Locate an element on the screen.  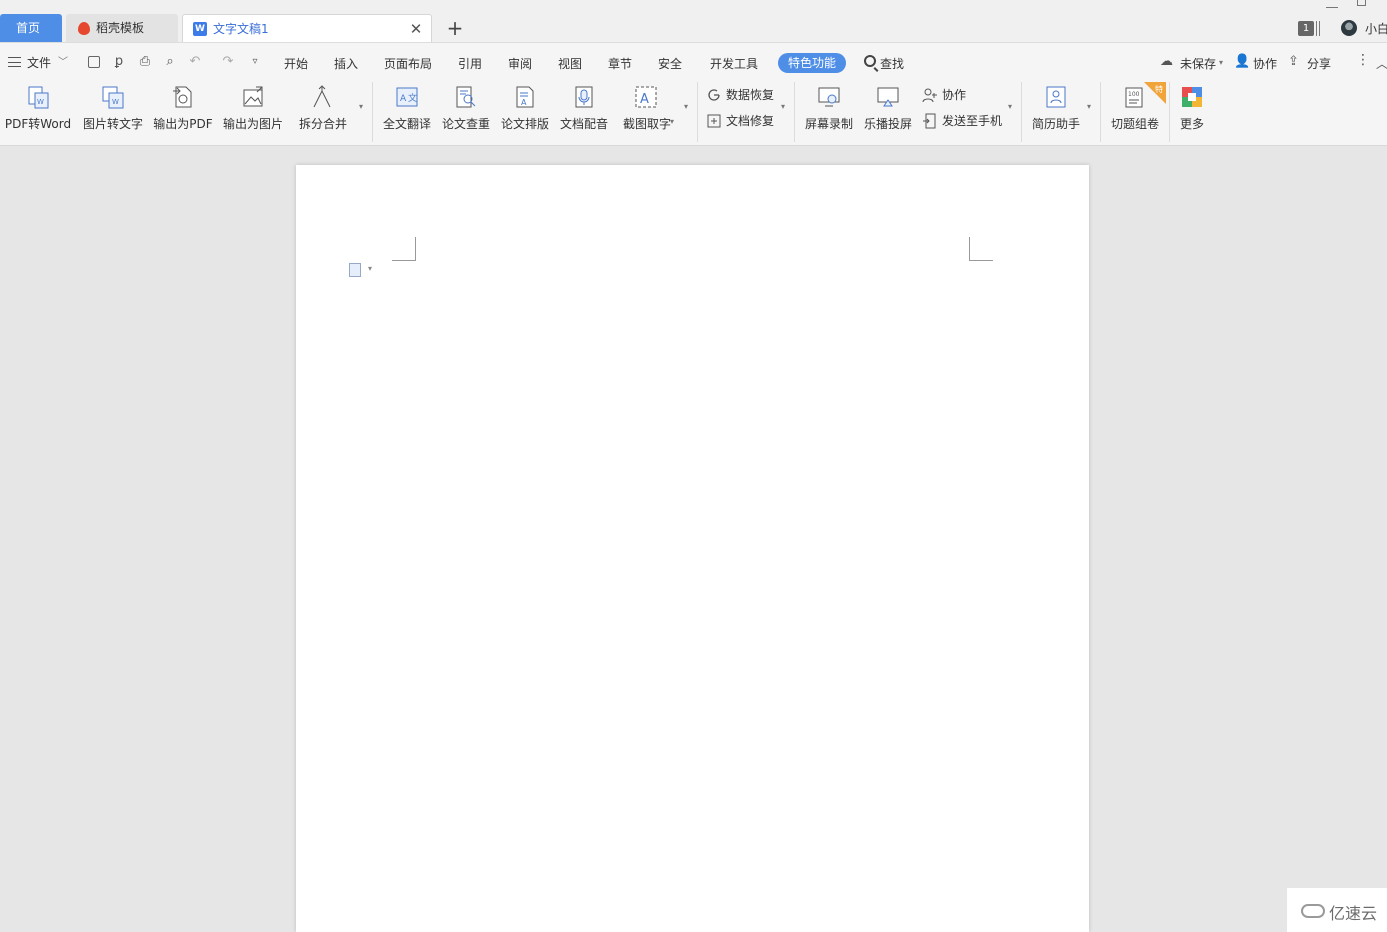
search-icon is located at coordinates (870, 61).